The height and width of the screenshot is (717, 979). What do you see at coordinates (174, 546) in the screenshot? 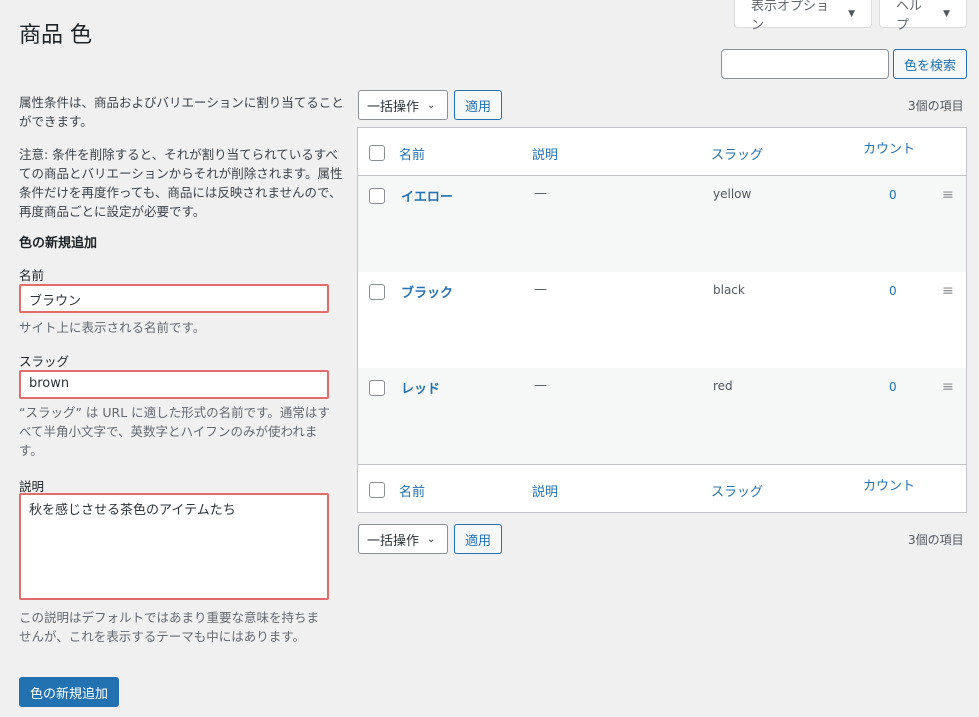
I see `description-textarea: 秋を感じさせる茶色のアイテムたち` at bounding box center [174, 546].